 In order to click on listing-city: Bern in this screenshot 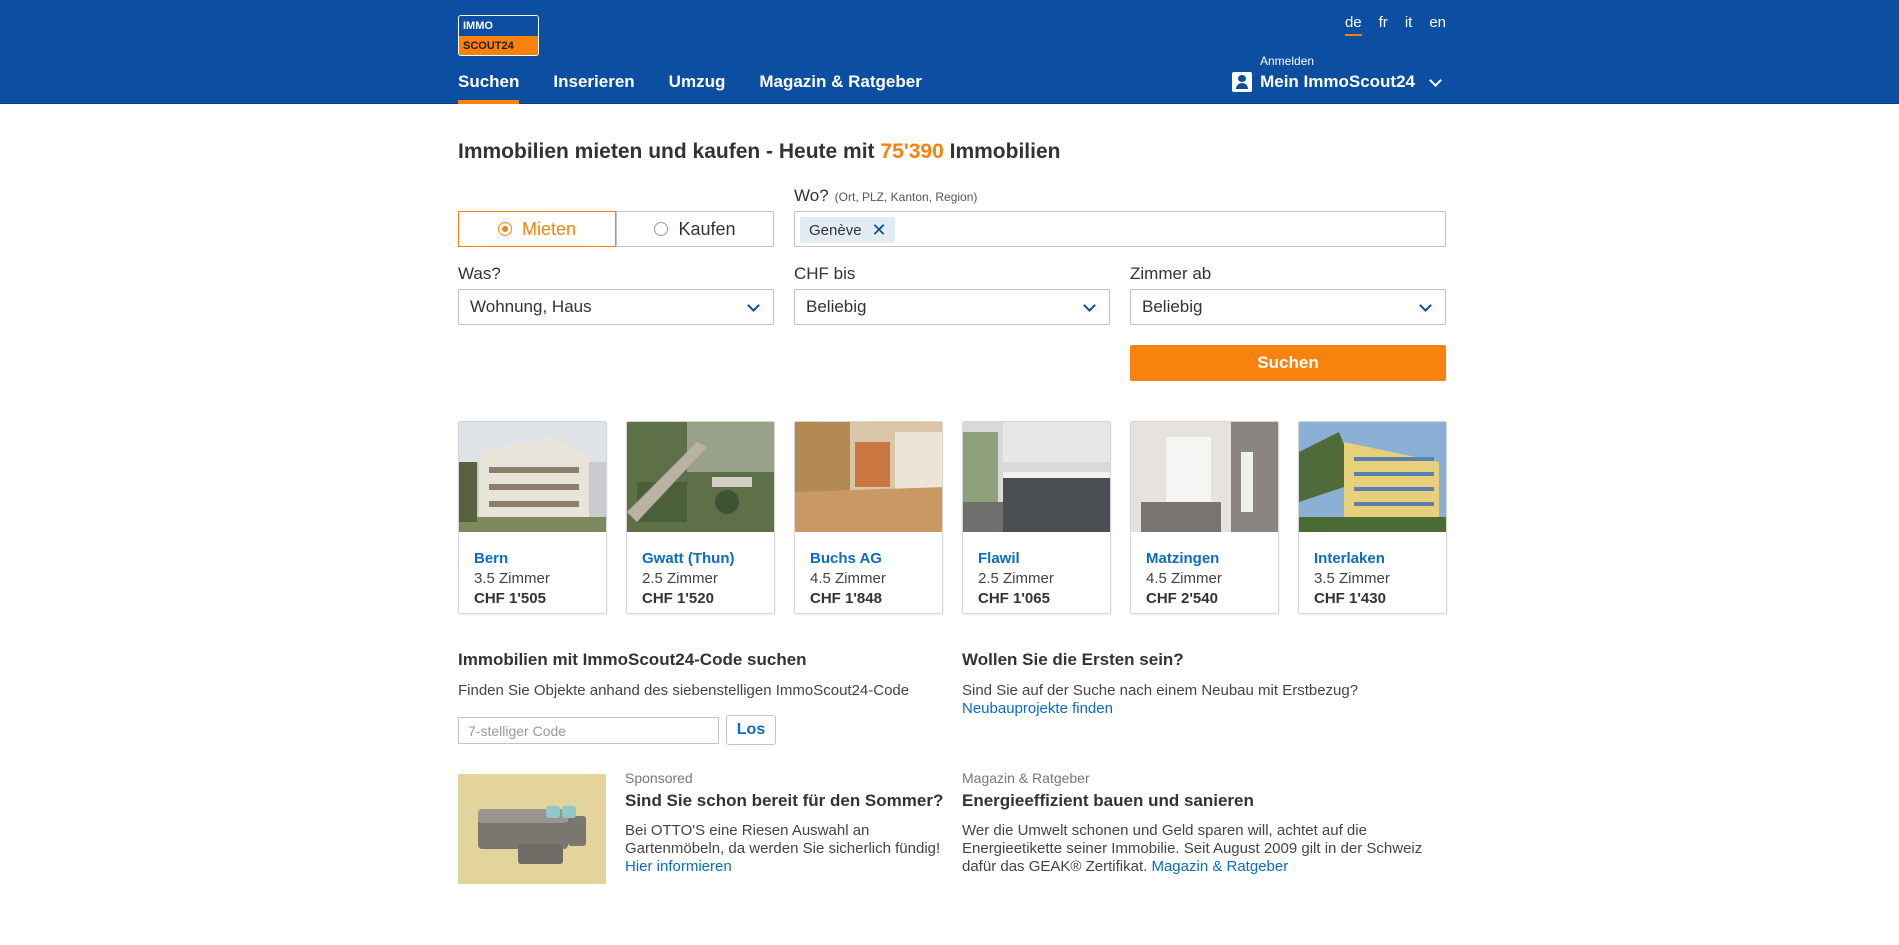, I will do `click(491, 558)`.